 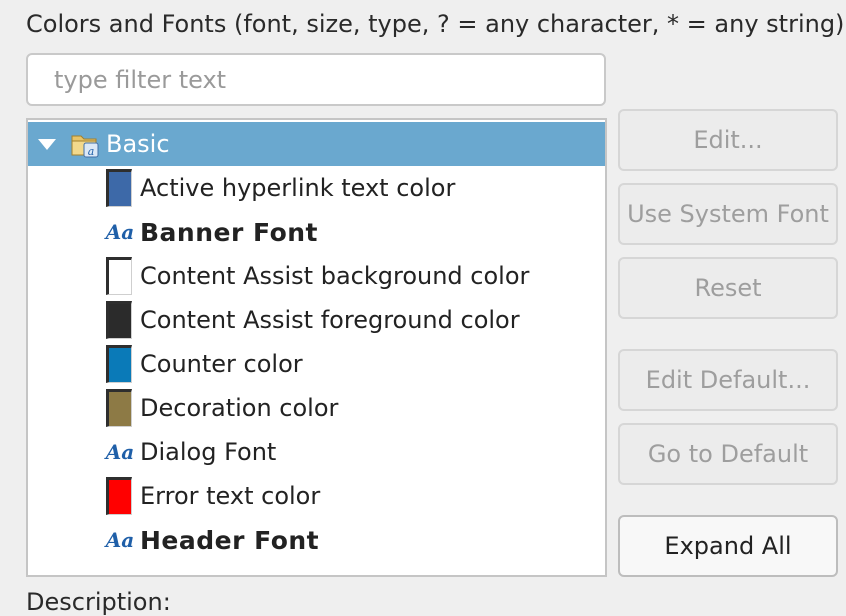 I want to click on tree-item-label: Decoration color, so click(x=239, y=408).